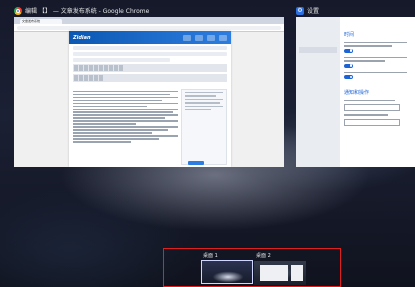 This screenshot has height=287, width=415. Describe the element at coordinates (263, 256) in the screenshot. I see `desktop-2-label: 桌面 2` at that location.